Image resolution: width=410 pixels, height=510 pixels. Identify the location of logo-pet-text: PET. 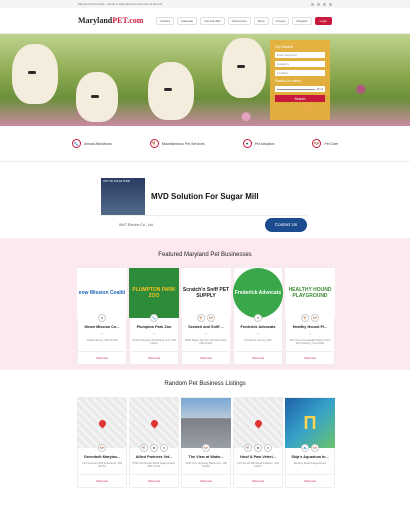
(120, 20).